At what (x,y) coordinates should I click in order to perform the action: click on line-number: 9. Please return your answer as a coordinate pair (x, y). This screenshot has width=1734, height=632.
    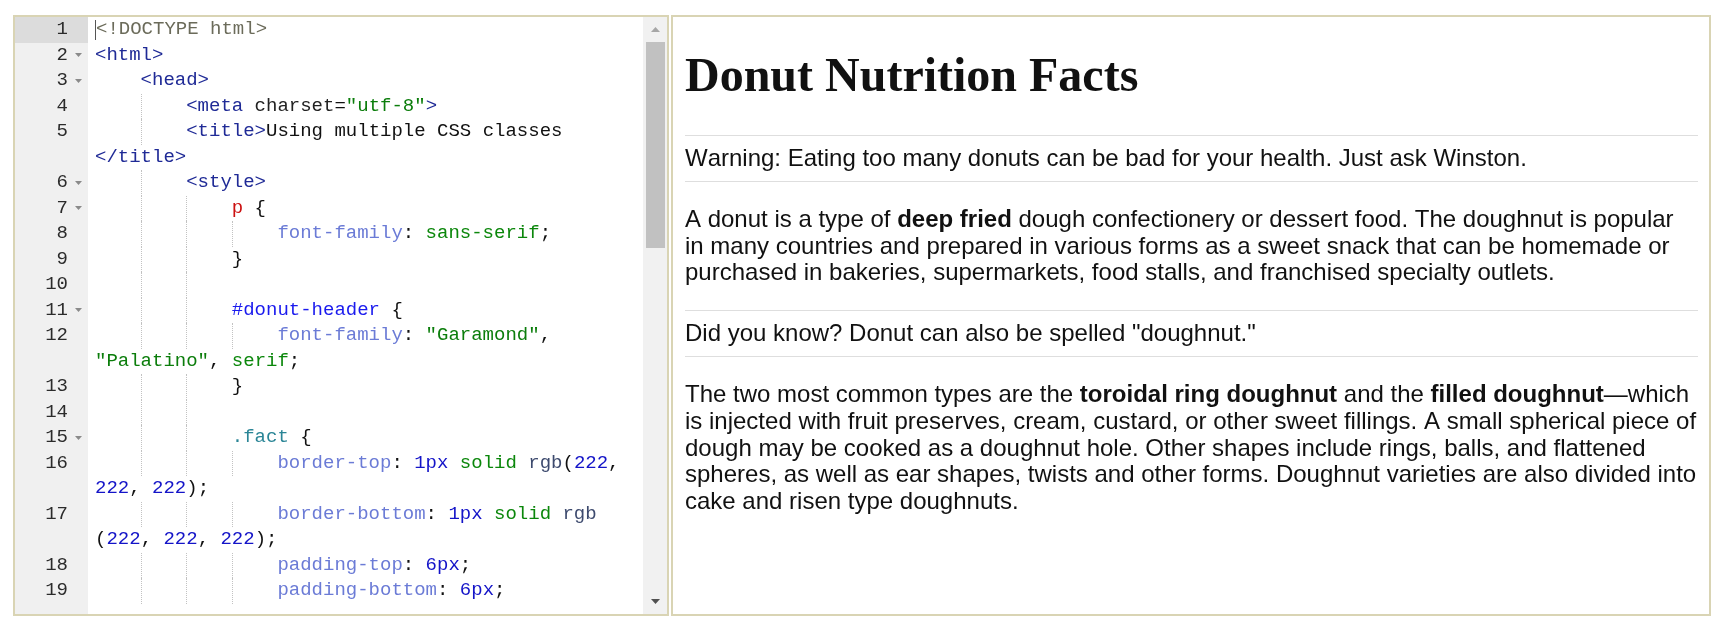
    Looking at the image, I should click on (62, 259).